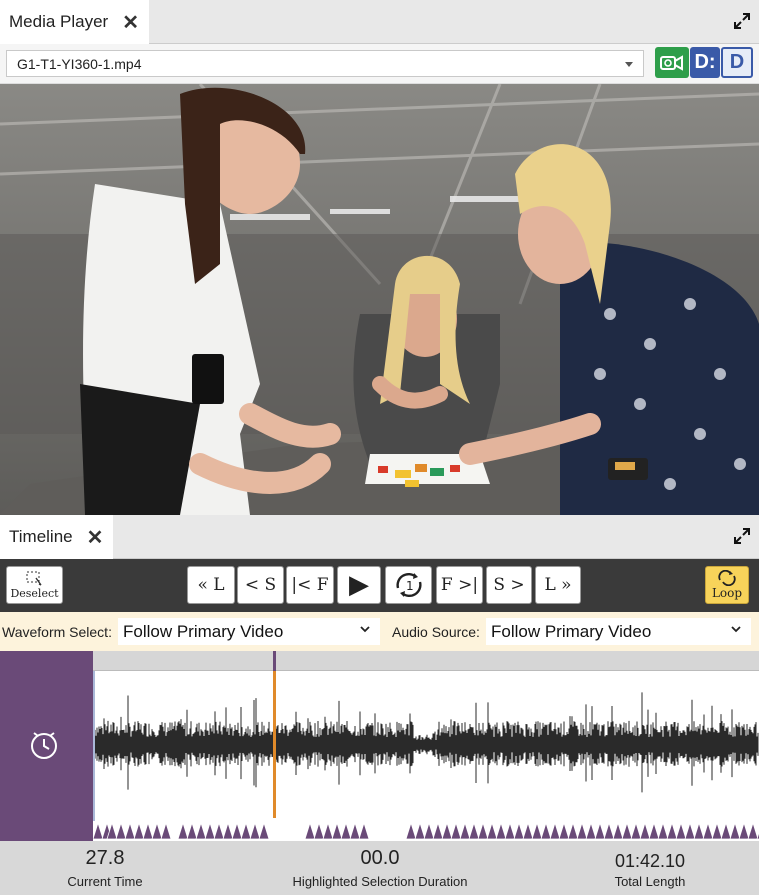 This screenshot has width=759, height=895. I want to click on deselect-button: Deselect, so click(34, 585).